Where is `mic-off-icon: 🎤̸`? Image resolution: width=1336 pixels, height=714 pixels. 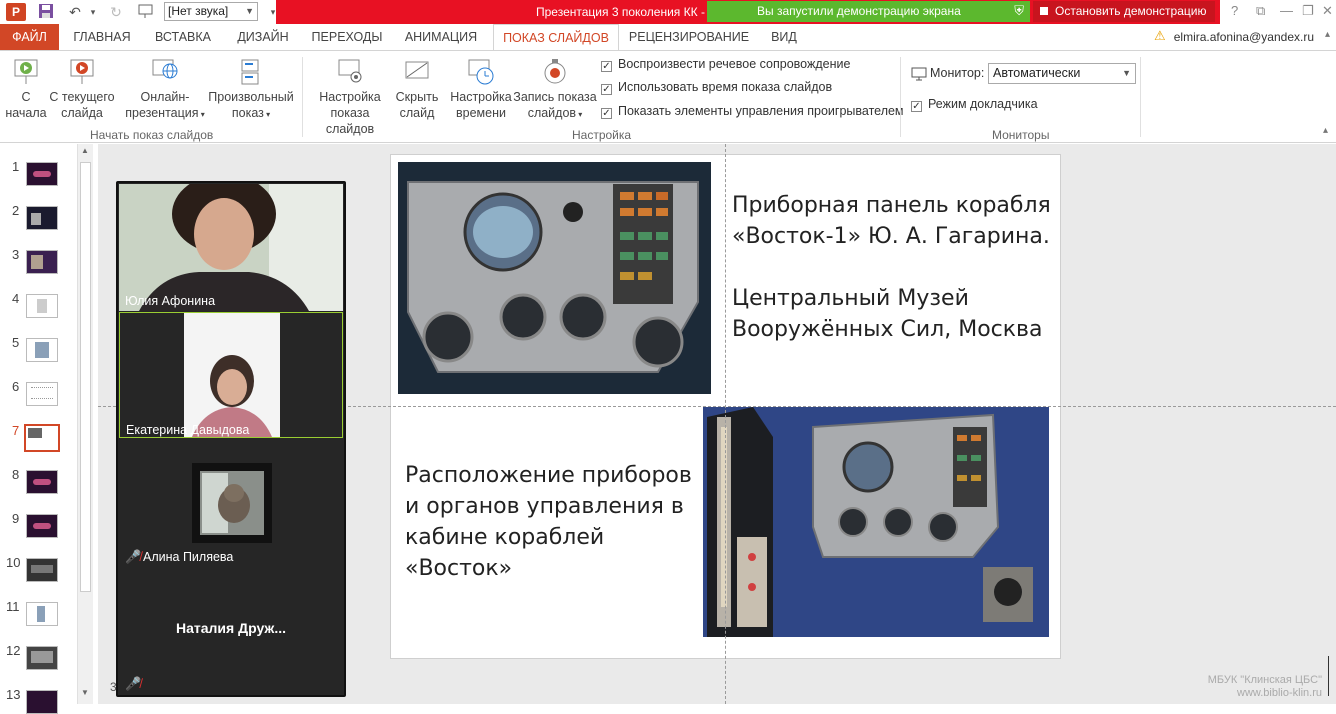 mic-off-icon: 🎤̸ is located at coordinates (133, 556).